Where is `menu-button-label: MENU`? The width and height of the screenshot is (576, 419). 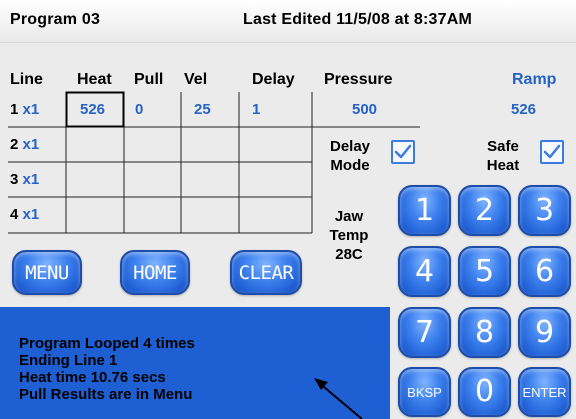
menu-button-label: MENU is located at coordinates (47, 272).